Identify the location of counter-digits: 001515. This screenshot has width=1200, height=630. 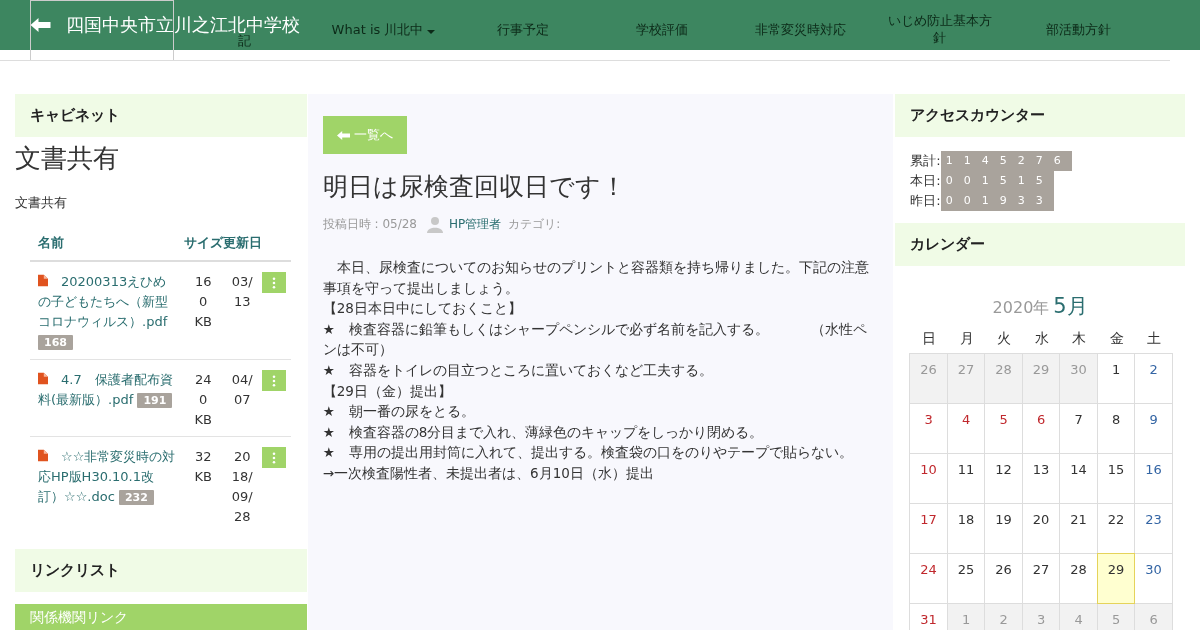
(997, 181).